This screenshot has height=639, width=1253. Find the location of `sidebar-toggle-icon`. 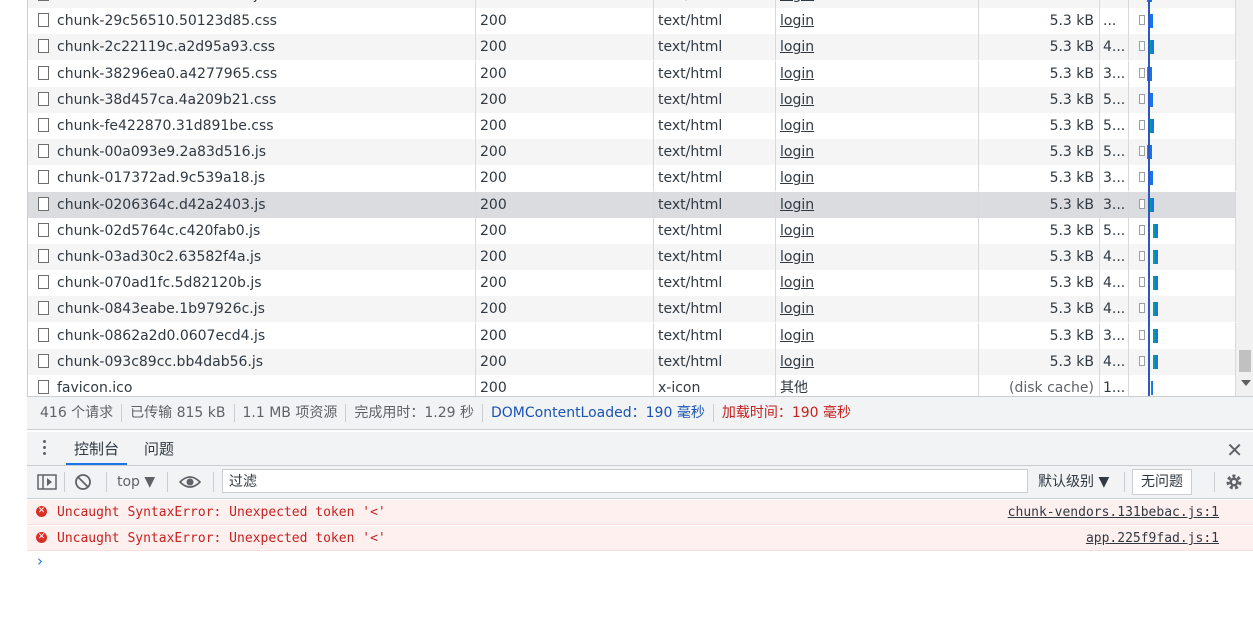

sidebar-toggle-icon is located at coordinates (47, 482).